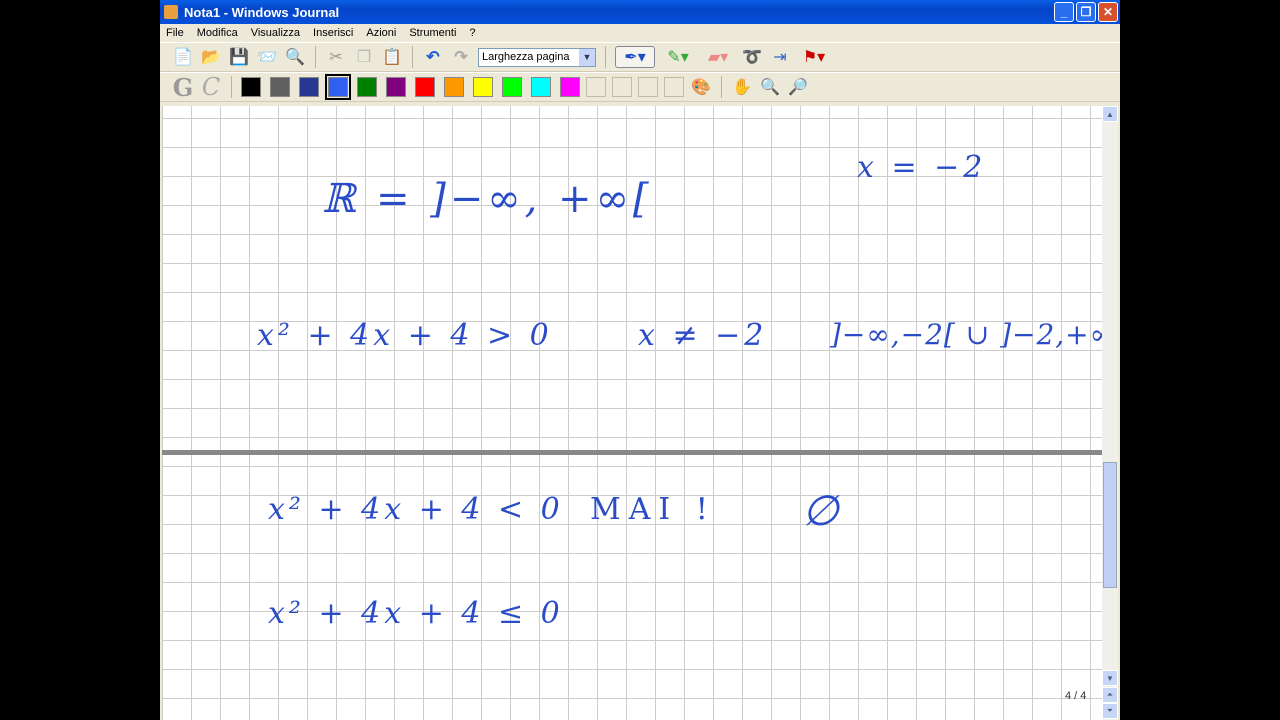 The image size is (1280, 720). I want to click on scroll-down-button: ▼, so click(1110, 678).